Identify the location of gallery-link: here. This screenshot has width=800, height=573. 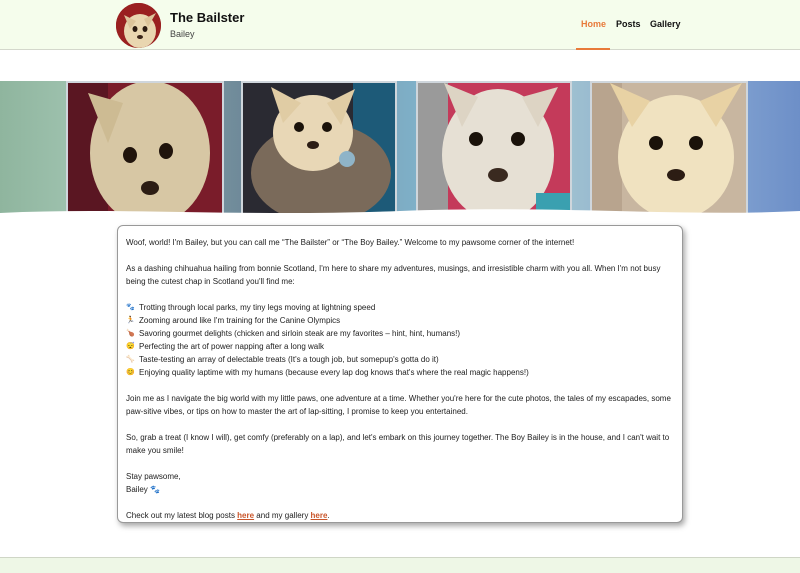
(319, 515).